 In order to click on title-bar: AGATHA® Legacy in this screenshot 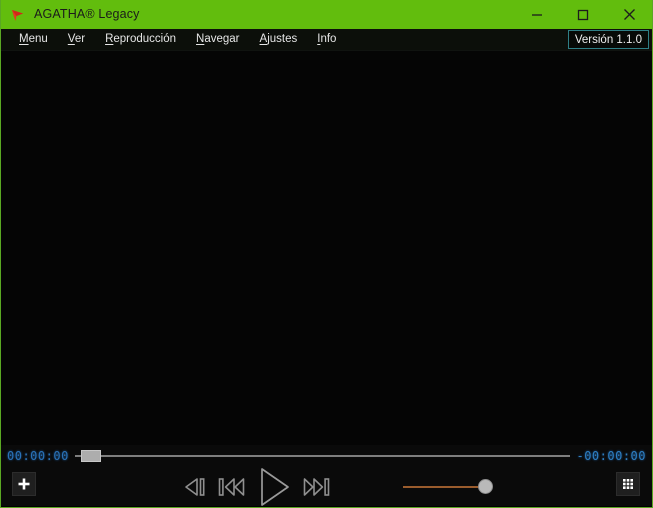, I will do `click(326, 14)`.